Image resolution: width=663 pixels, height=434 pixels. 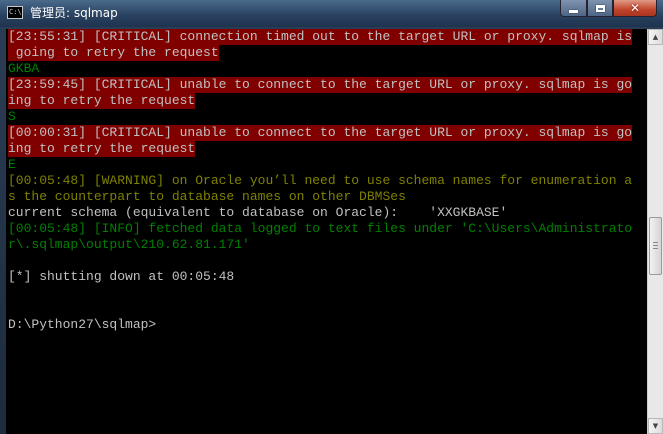 I want to click on console-line: going to retry the request, so click(x=327, y=53).